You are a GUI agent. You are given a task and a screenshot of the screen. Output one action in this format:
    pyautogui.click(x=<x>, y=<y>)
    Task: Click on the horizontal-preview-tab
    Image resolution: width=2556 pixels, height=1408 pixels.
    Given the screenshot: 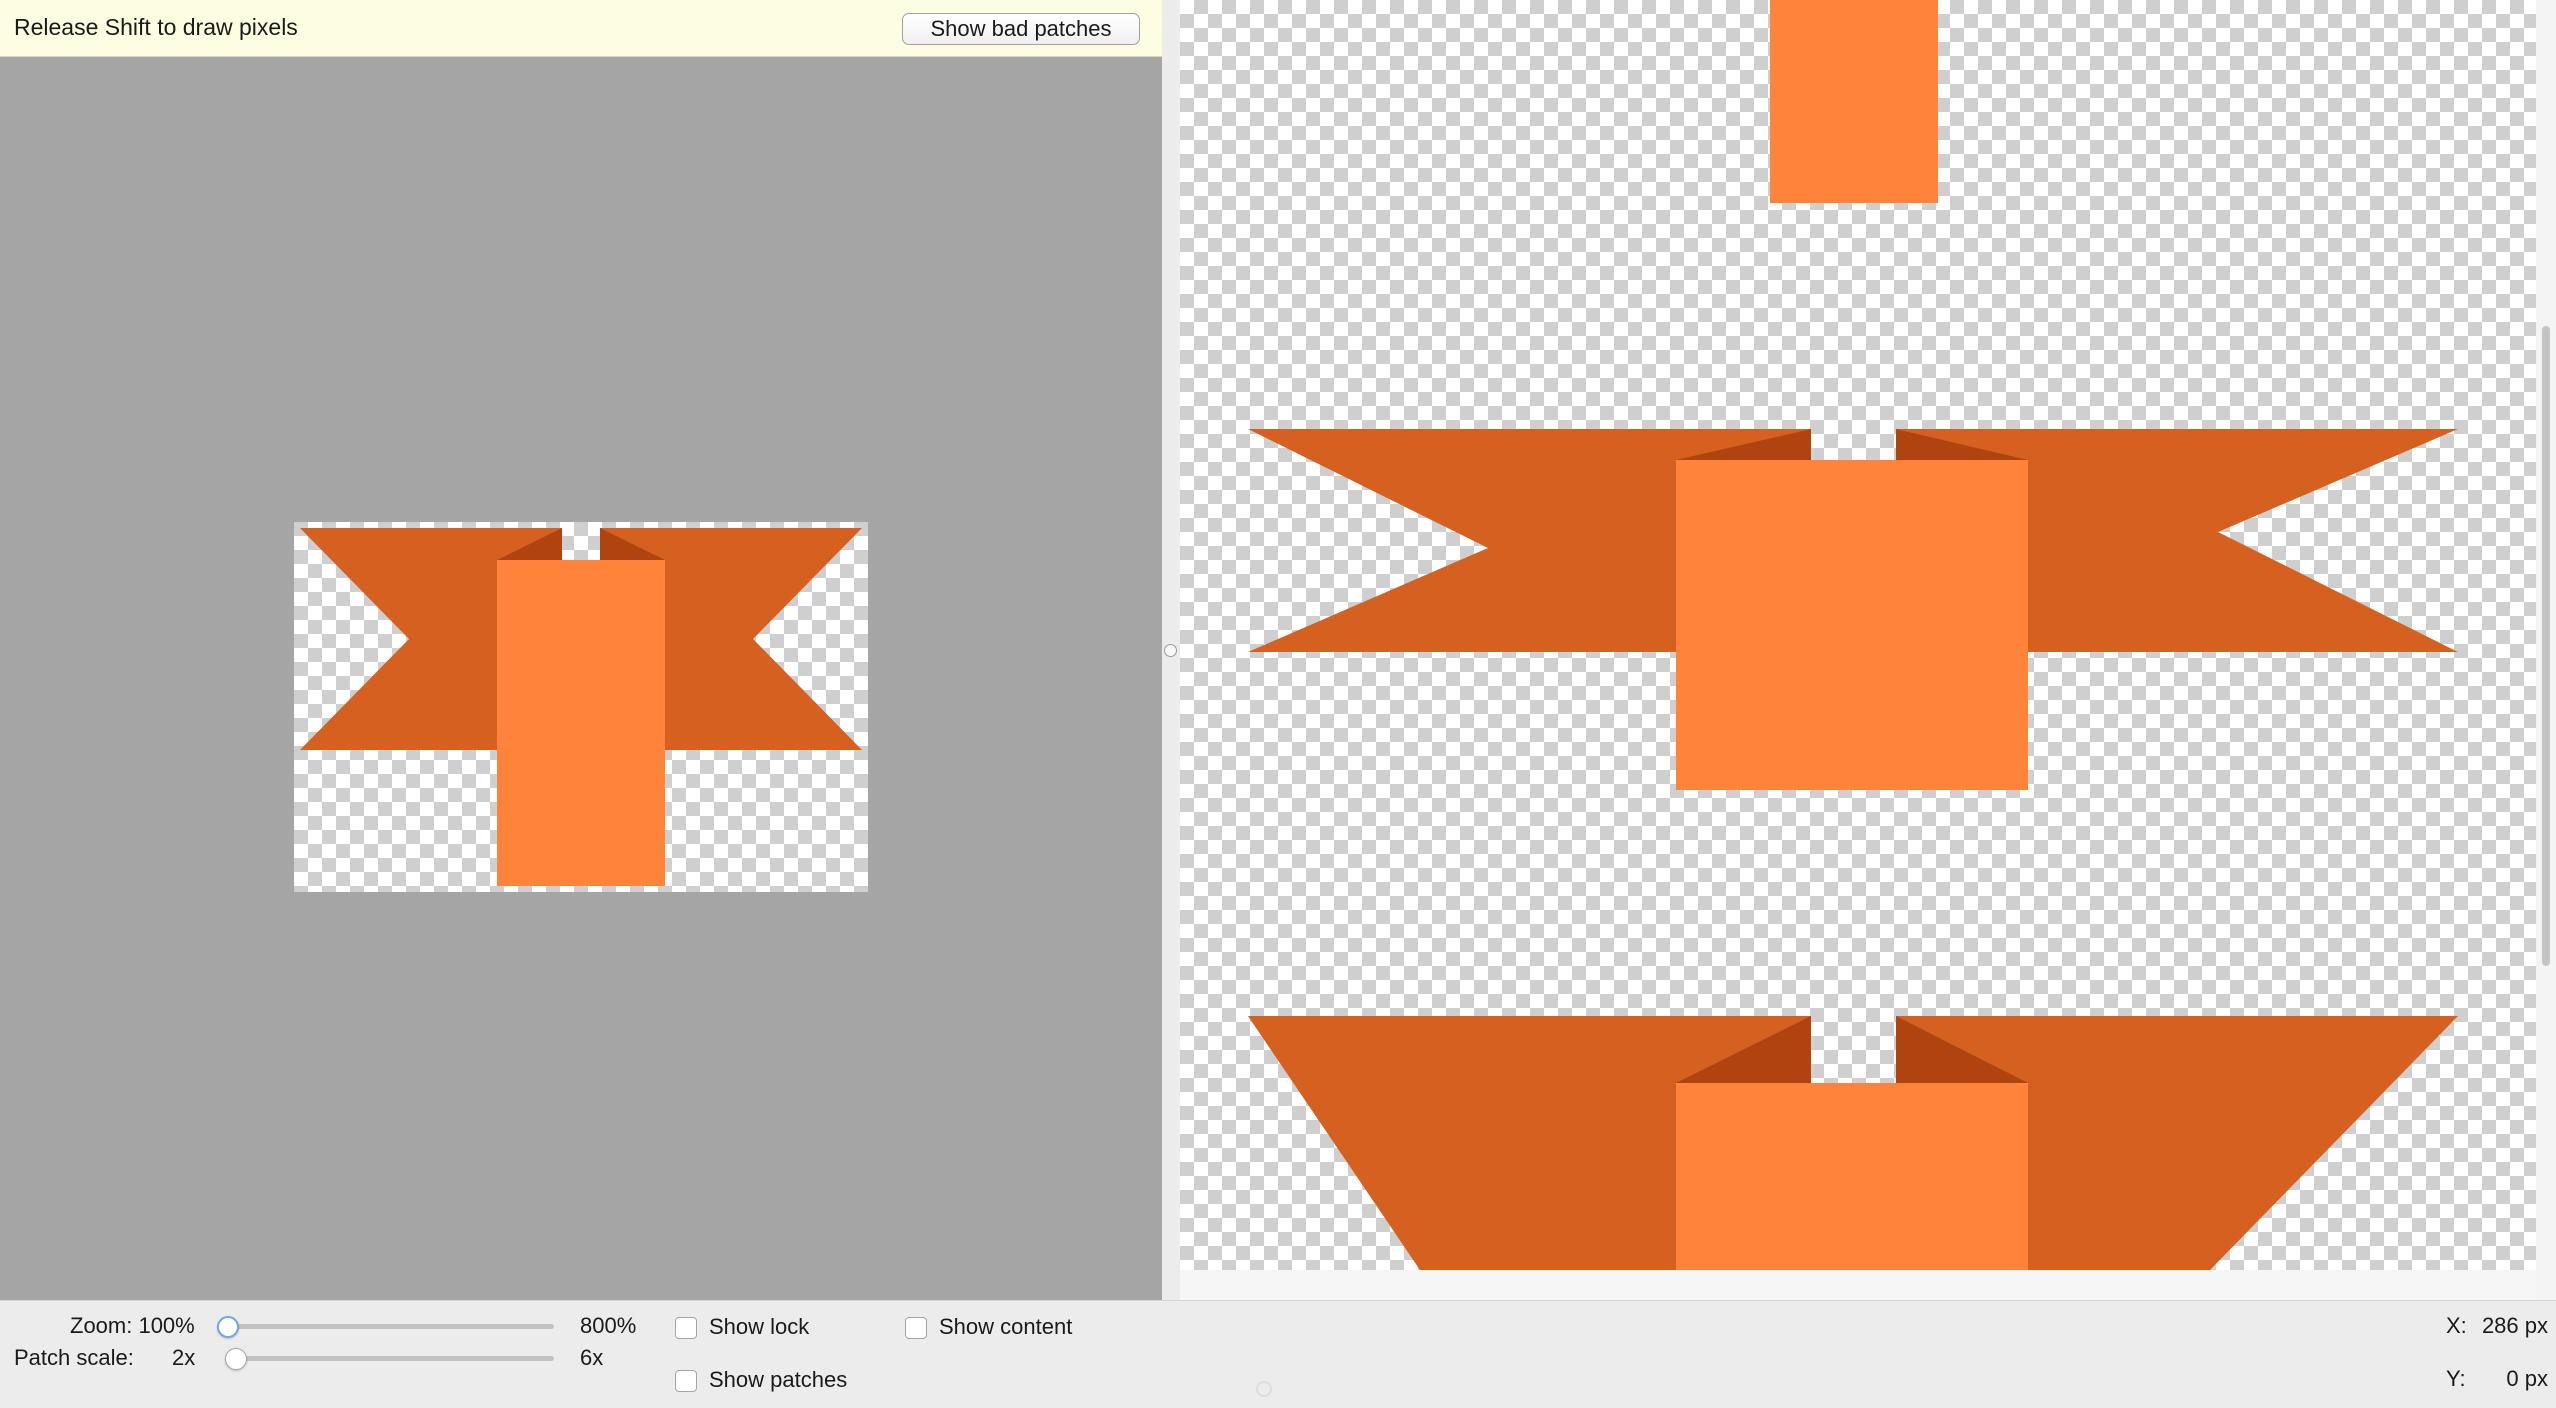 What is the action you would take?
    pyautogui.click(x=1852, y=625)
    